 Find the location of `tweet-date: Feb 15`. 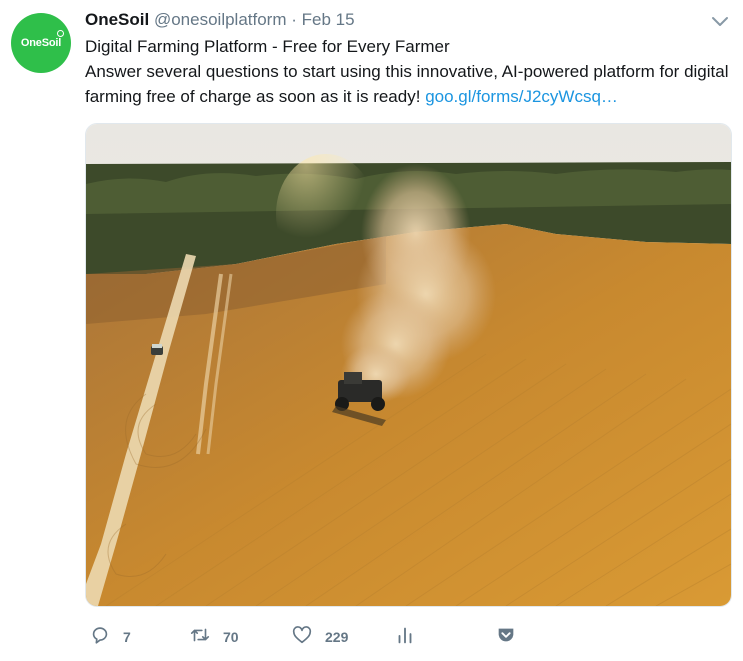

tweet-date: Feb 15 is located at coordinates (328, 19).